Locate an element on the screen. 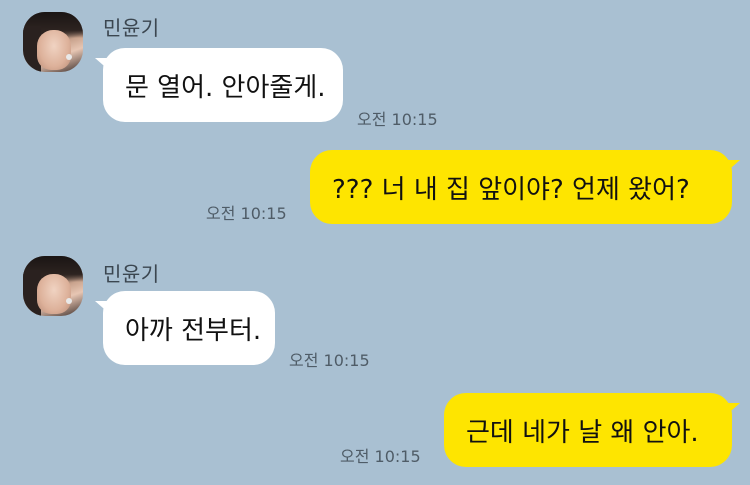 Image resolution: width=750 pixels, height=485 pixels. message-bubble-outgoing: 근데 네가 날 왜 안아. is located at coordinates (592, 430).